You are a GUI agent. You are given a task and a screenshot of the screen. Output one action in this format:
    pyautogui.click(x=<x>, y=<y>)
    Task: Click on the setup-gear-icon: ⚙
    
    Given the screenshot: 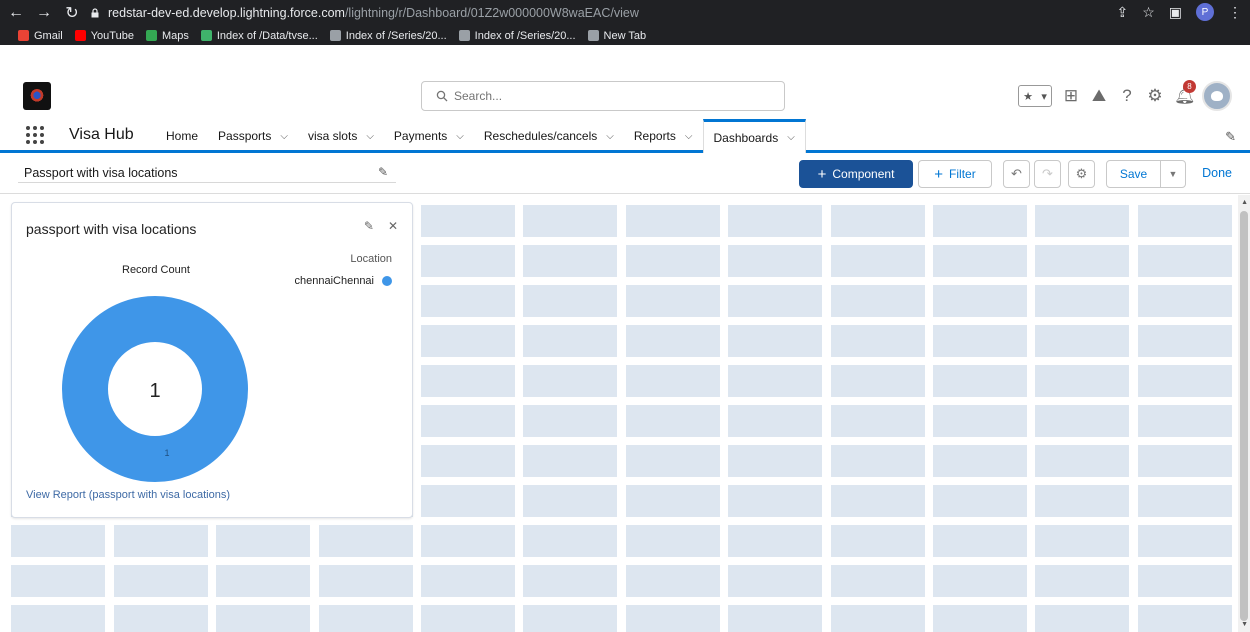 What is the action you would take?
    pyautogui.click(x=1155, y=96)
    